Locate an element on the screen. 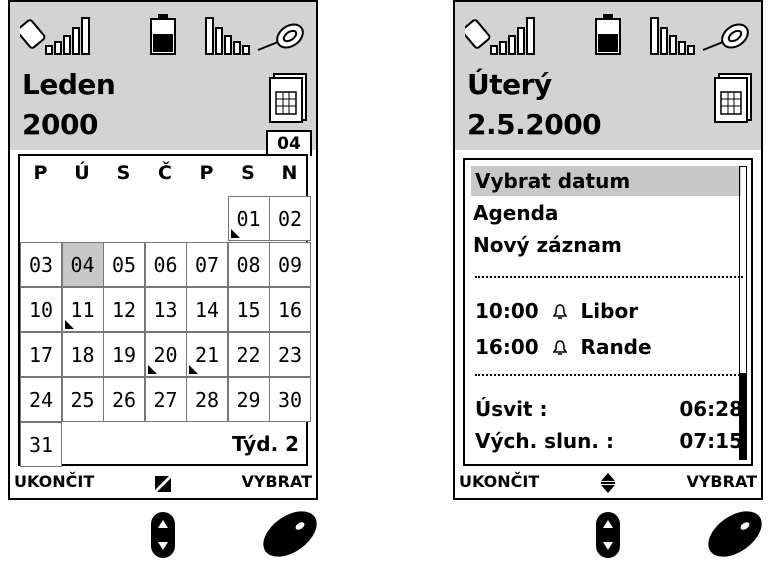 This screenshot has width=778, height=568. day-number: 11 is located at coordinates (82, 310).